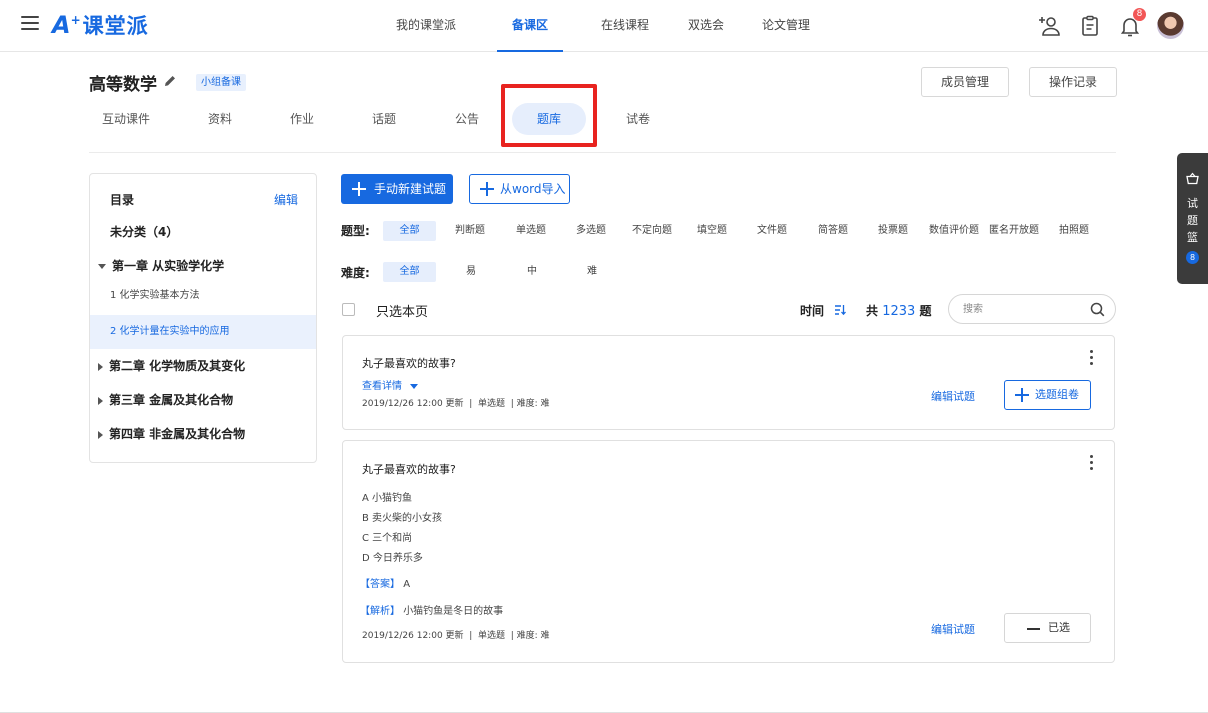  I want to click on type-filter-vote: 投票题, so click(893, 231).